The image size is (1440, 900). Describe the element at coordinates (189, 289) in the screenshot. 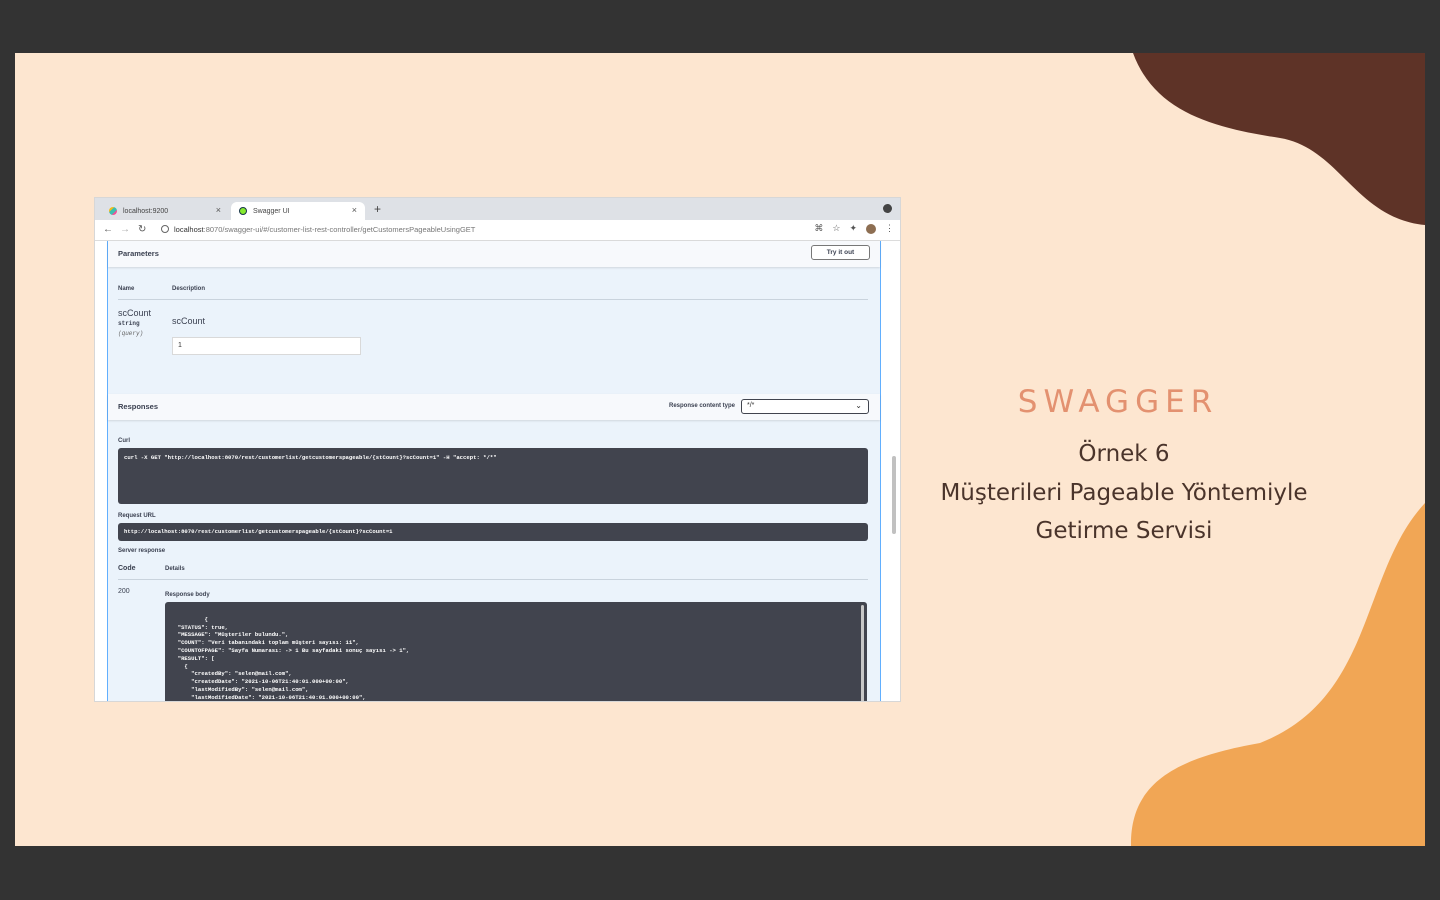

I see `description-column-header: Description` at that location.